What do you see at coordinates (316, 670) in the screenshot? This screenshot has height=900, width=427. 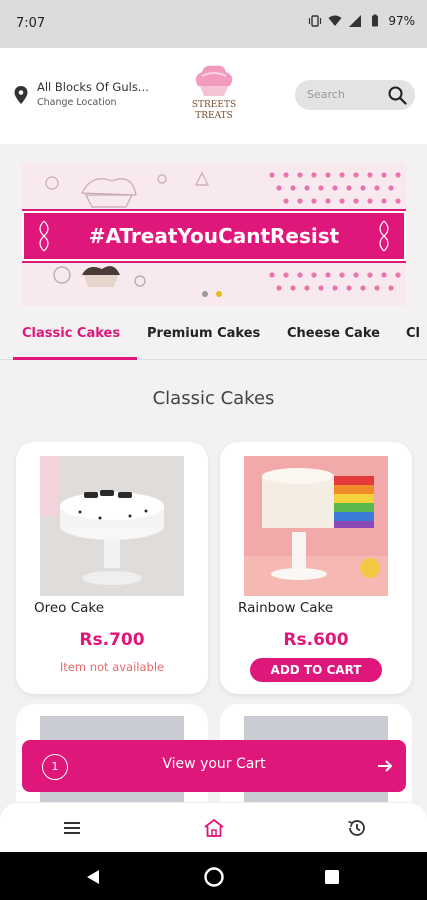 I see `add-to-cart-button: ADD TO CART` at bounding box center [316, 670].